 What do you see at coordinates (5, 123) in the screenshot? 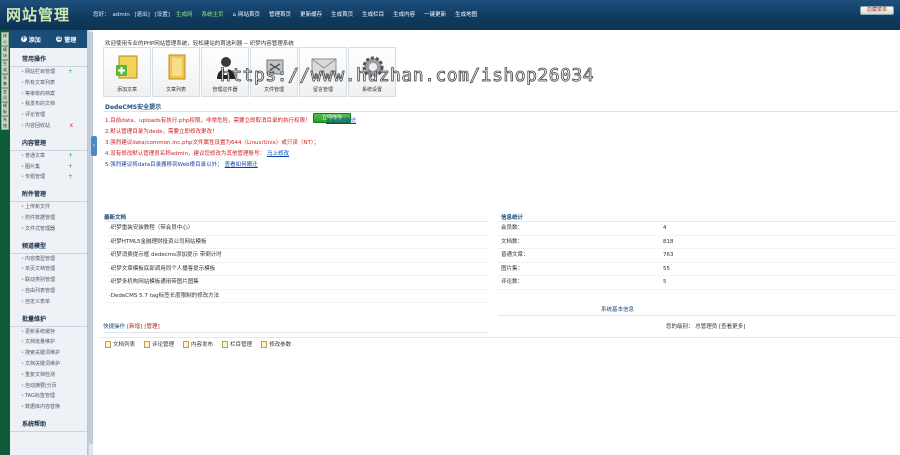
I see `module-tab-6: 系统` at bounding box center [5, 123].